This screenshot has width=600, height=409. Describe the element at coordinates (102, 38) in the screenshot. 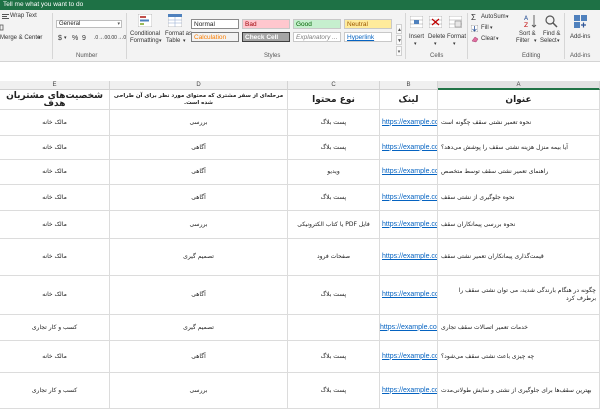

I see `increase-decimal-button: .0→.00` at that location.